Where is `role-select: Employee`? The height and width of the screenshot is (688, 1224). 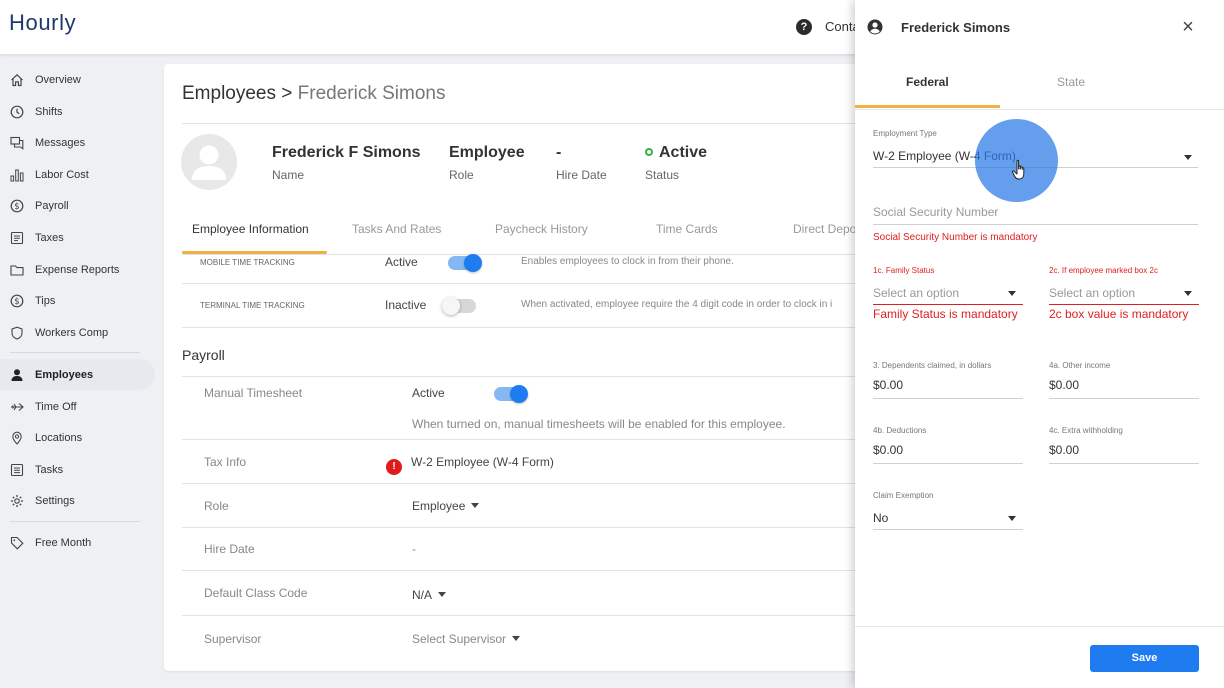
role-select: Employee is located at coordinates (446, 506).